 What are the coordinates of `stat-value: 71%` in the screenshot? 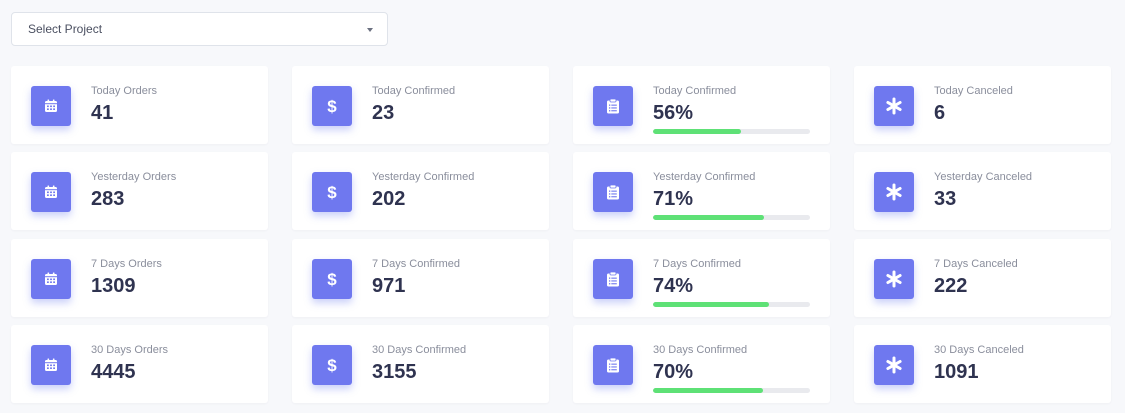 It's located at (673, 199).